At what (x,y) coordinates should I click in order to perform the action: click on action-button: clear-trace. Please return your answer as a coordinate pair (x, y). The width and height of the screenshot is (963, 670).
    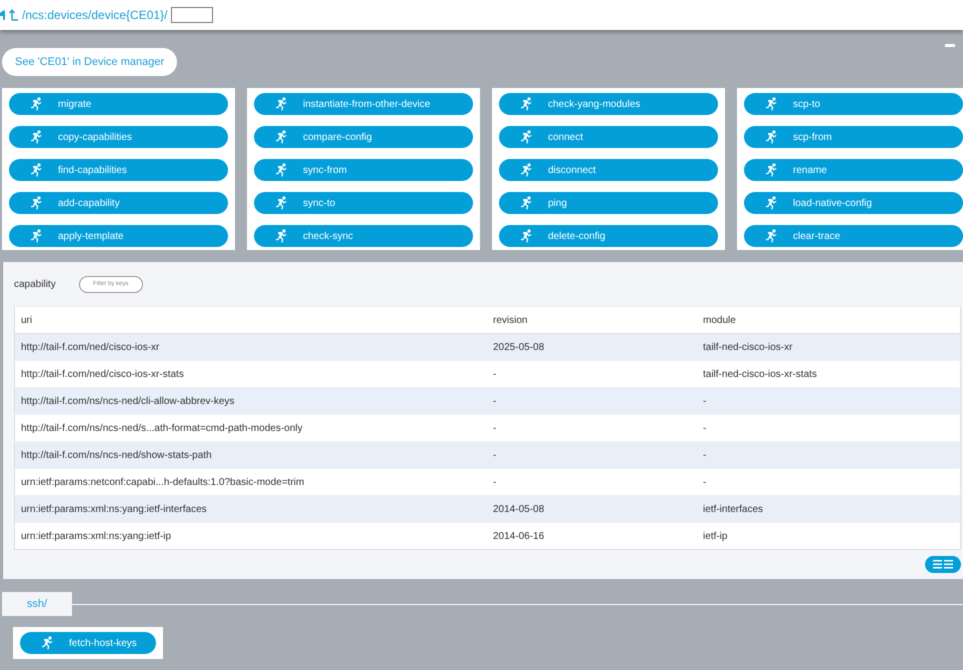
    Looking at the image, I should click on (853, 236).